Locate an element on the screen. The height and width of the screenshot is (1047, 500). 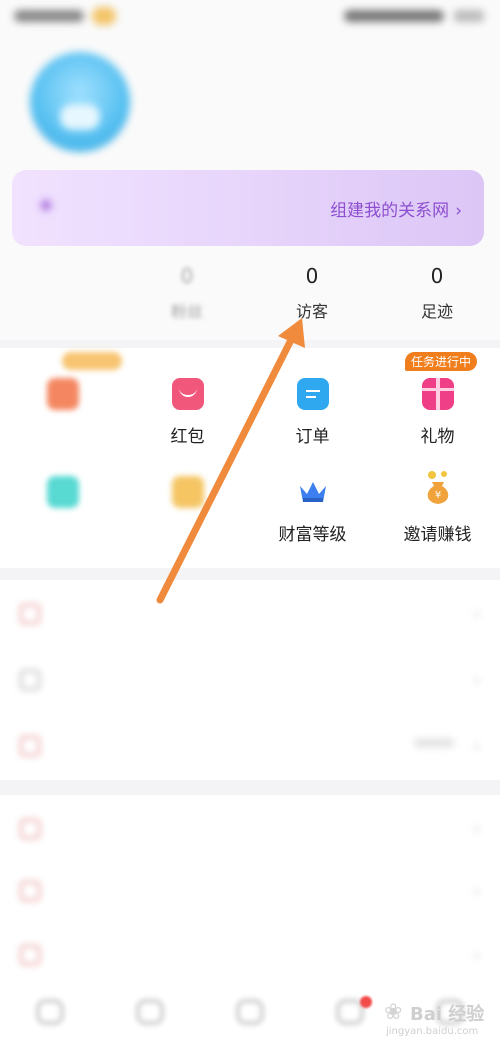
grid-item-orders: 订单 is located at coordinates (312, 412).